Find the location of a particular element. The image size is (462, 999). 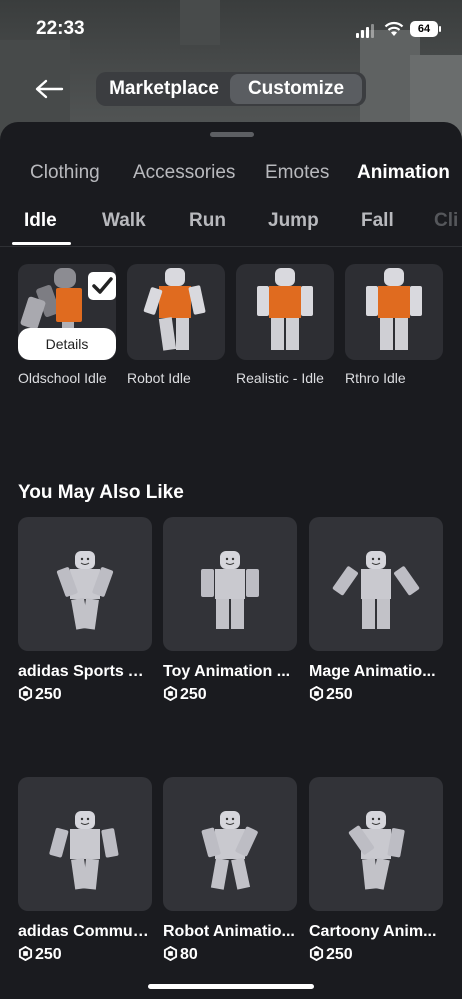

home-indicator is located at coordinates (231, 986).